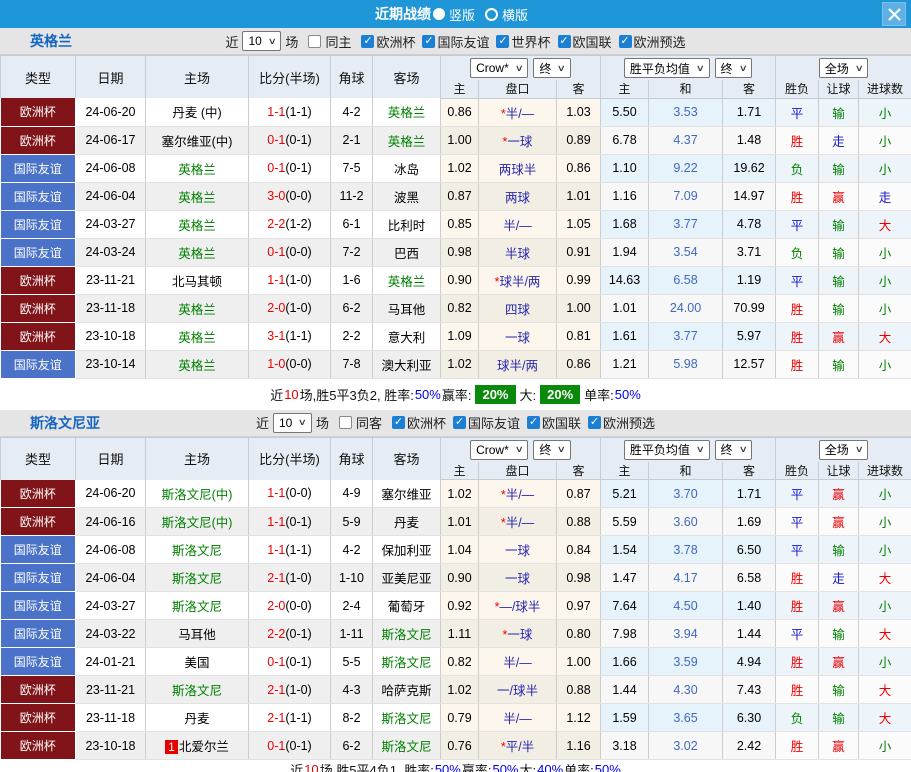  Describe the element at coordinates (463, 42) in the screenshot. I see `league-label: 国际友谊` at that location.